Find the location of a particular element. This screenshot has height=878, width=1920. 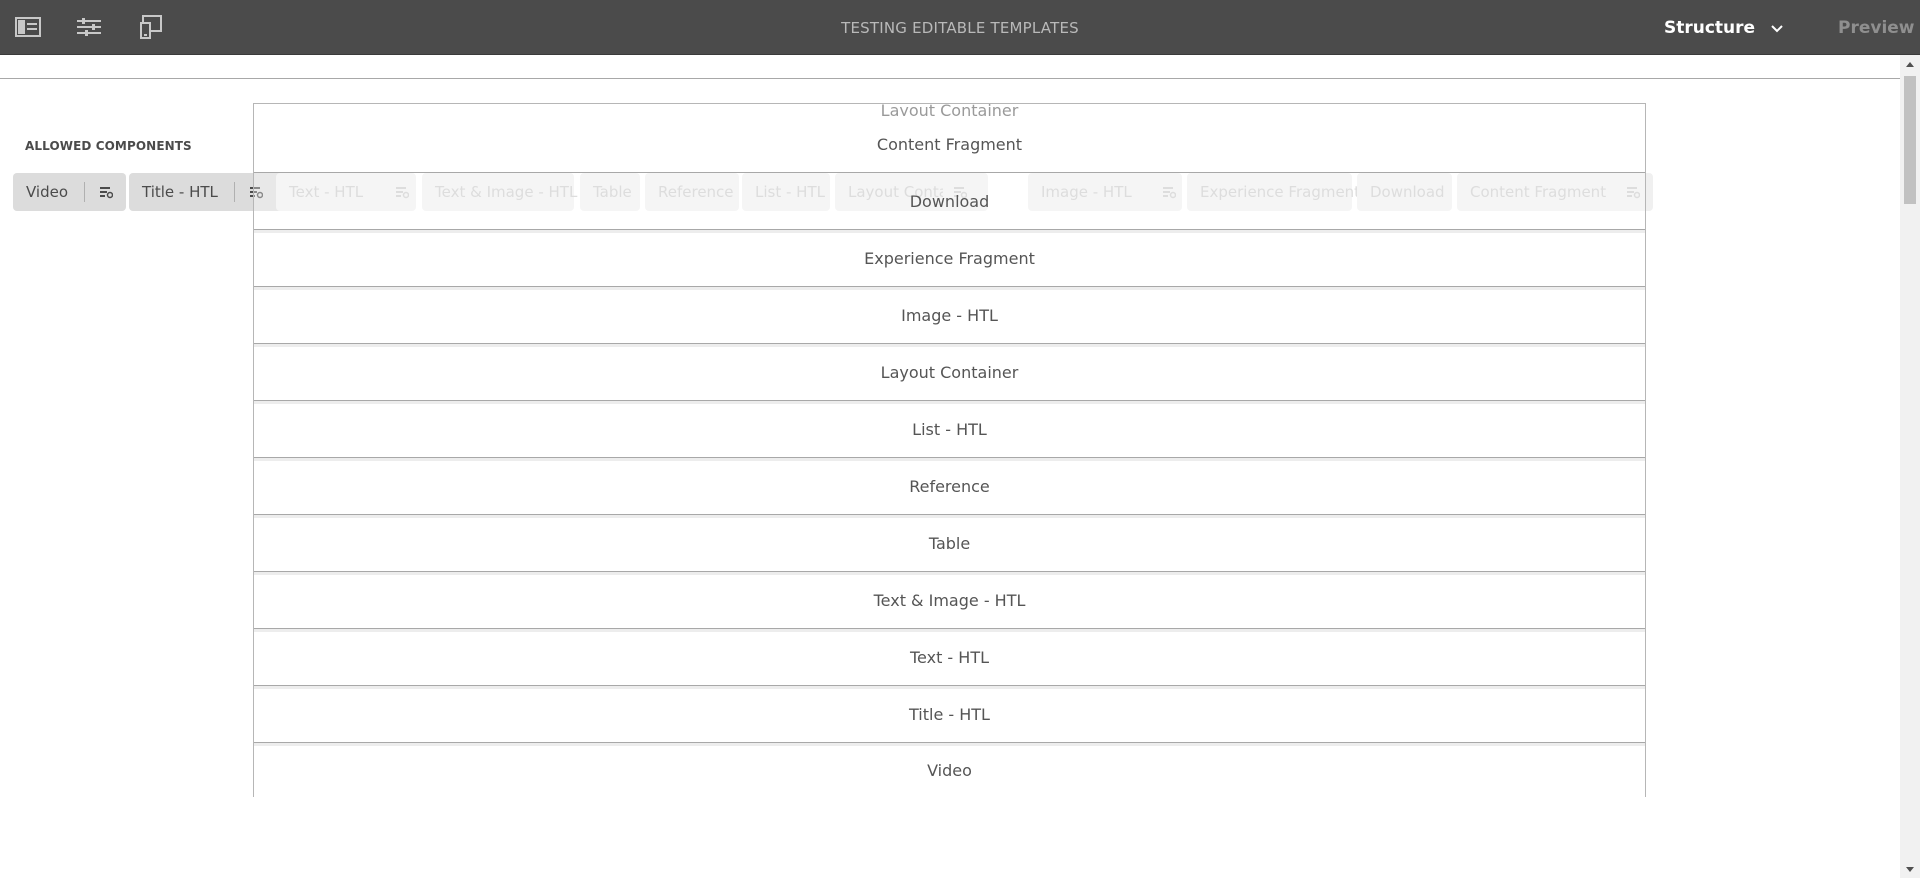

list-item-text-image-htl: Text & Image - HTL is located at coordinates (949, 600).